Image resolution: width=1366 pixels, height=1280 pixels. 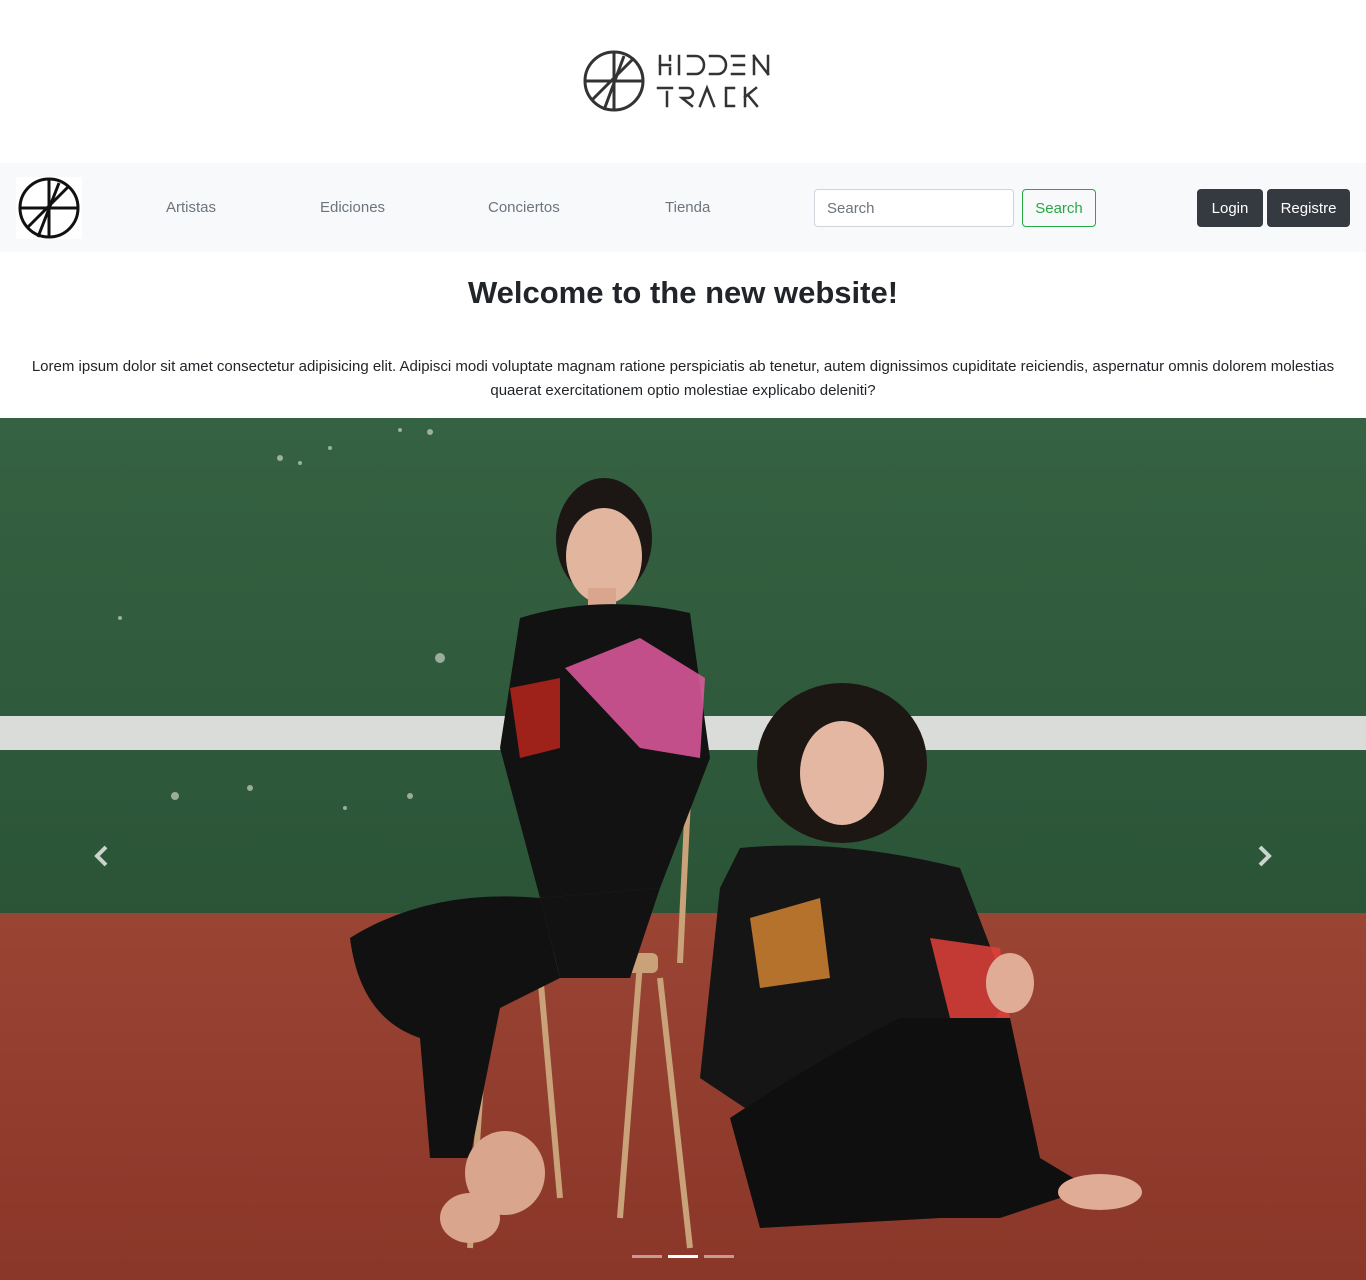 I want to click on login-button: Login, so click(x=1230, y=208).